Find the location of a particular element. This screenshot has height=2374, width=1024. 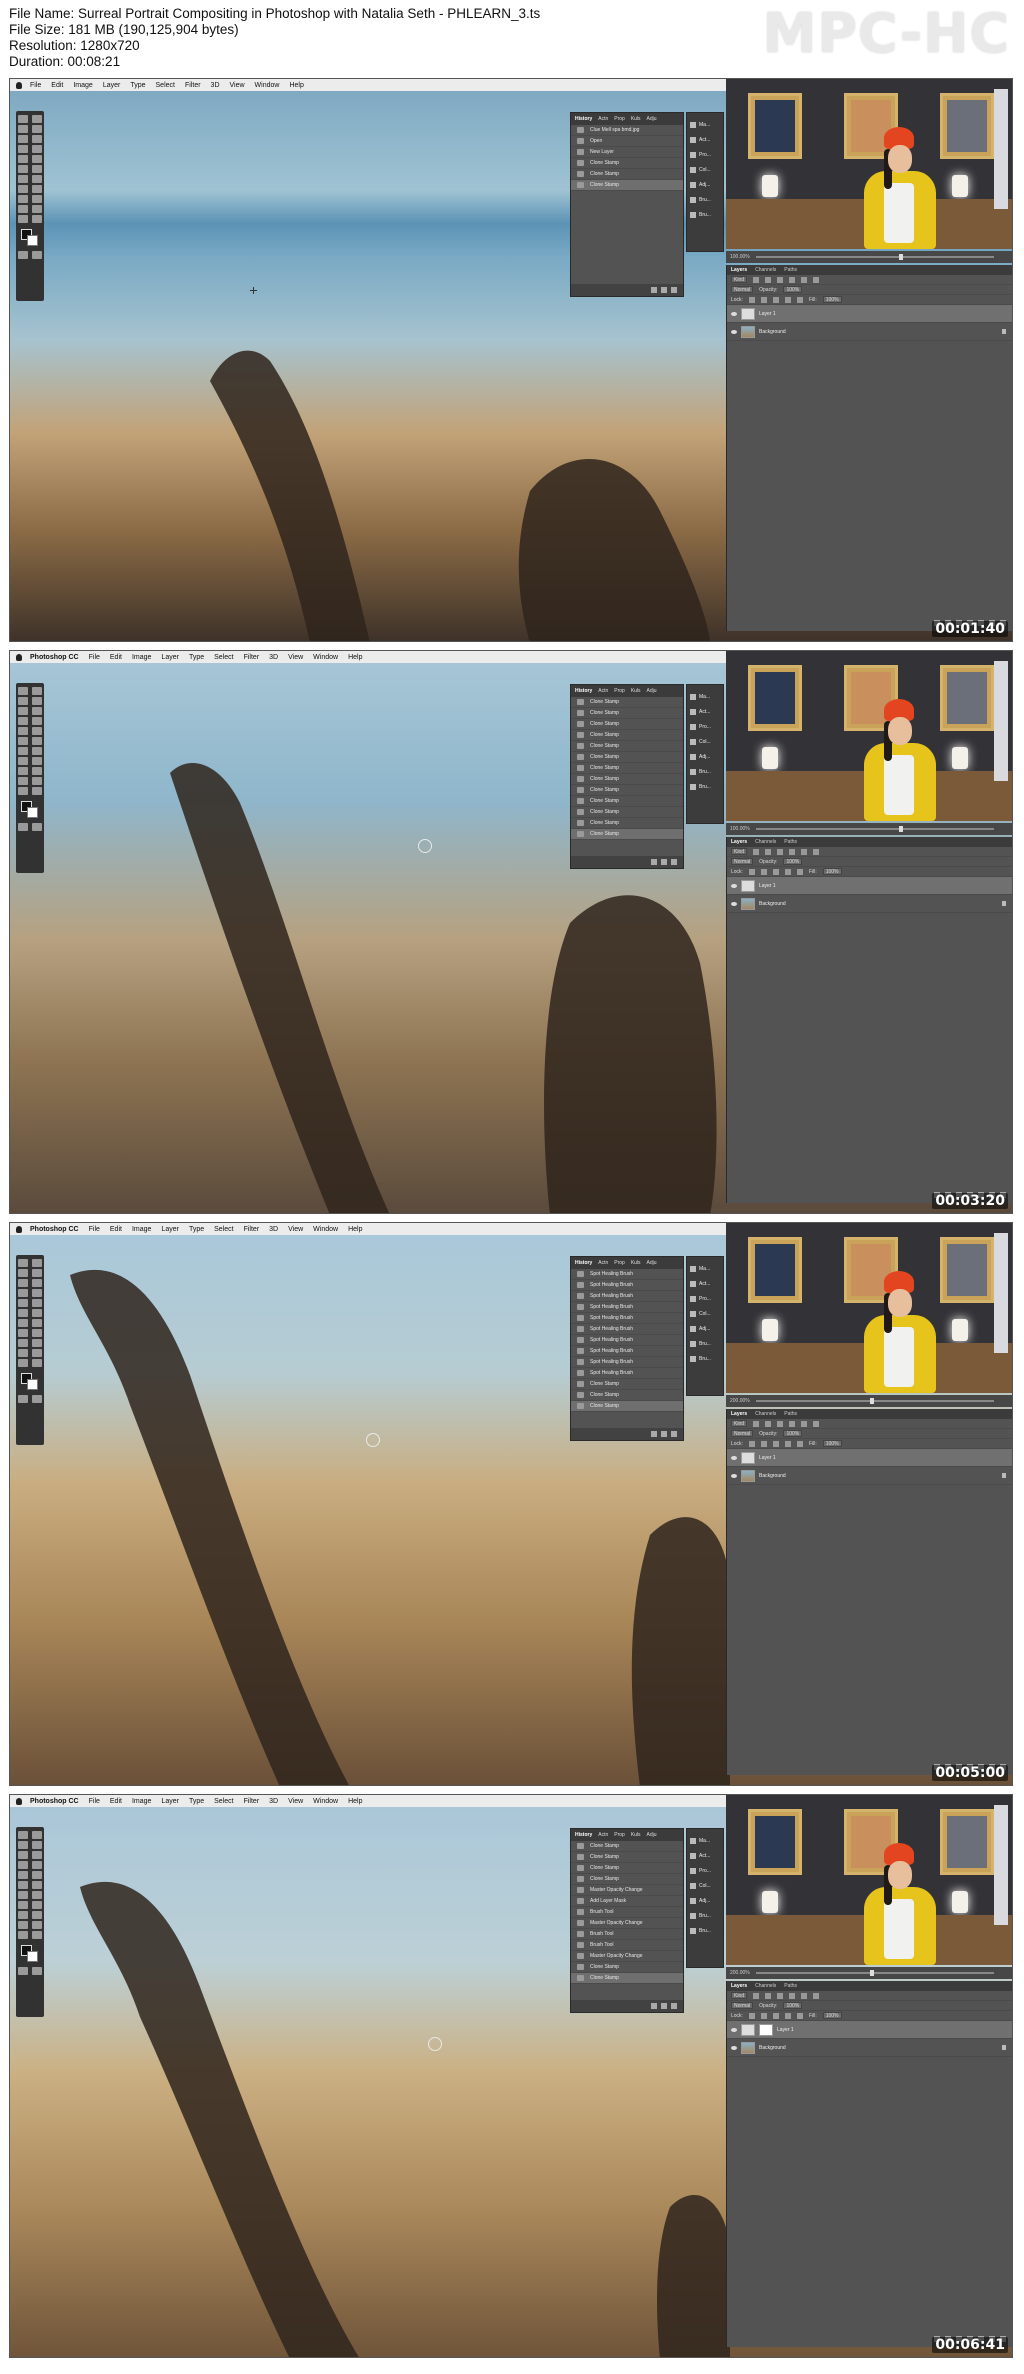

color-swatches is located at coordinates (31, 1383).